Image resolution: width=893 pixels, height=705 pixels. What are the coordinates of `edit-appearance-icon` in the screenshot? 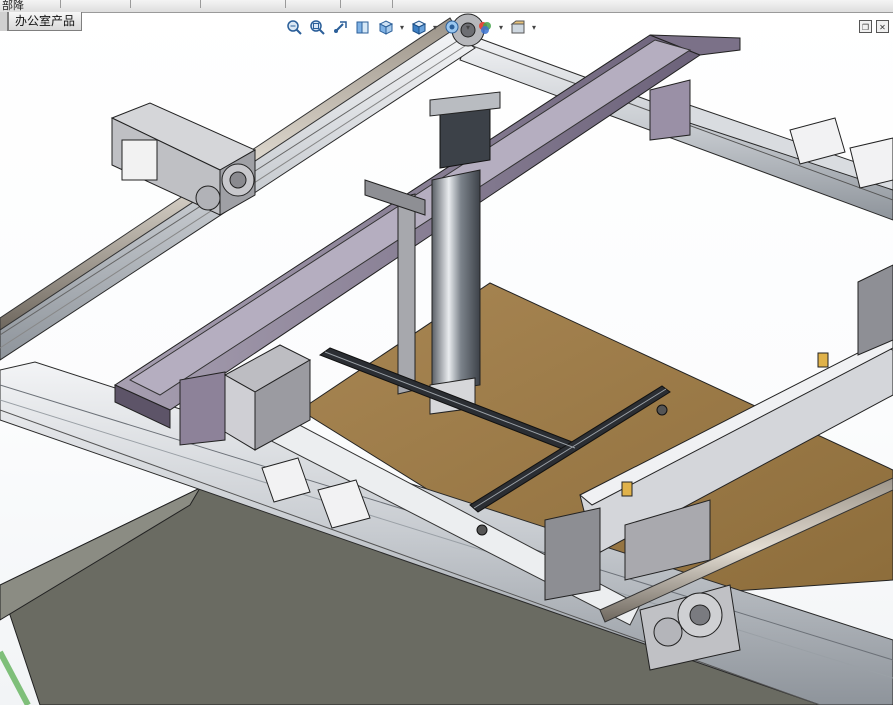 It's located at (485, 27).